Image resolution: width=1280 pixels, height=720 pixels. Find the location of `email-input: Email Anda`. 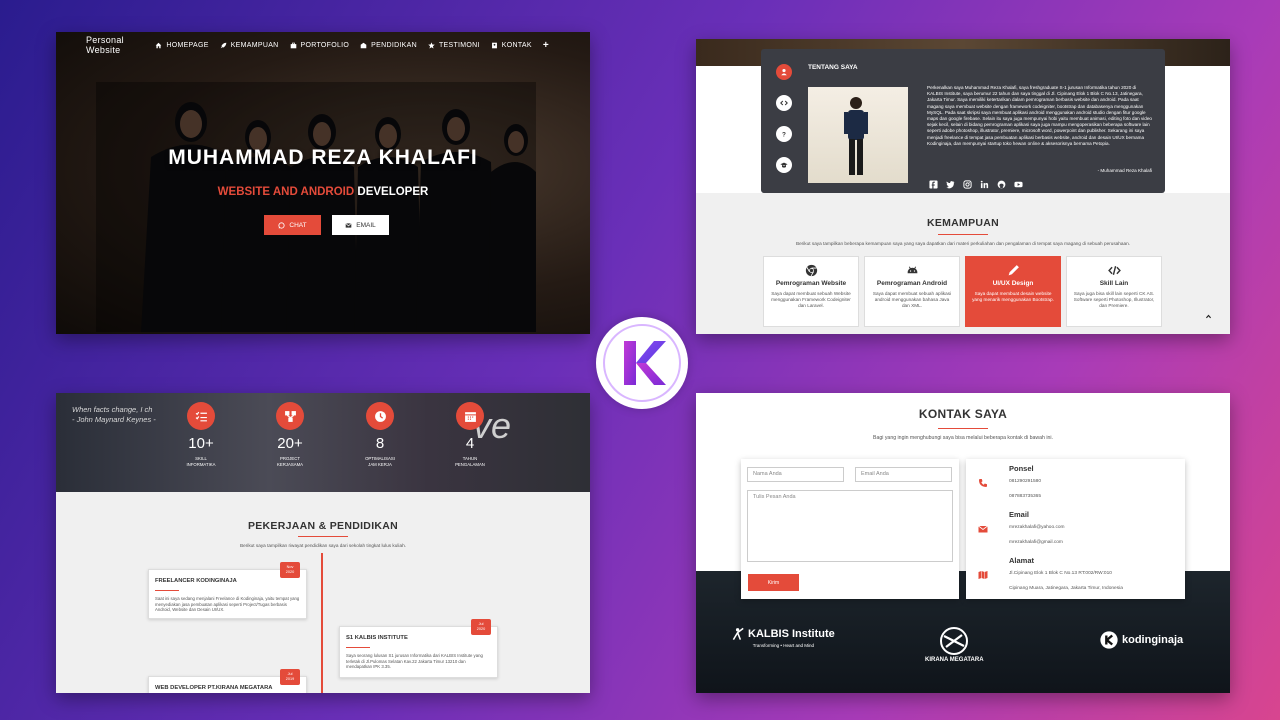

email-input: Email Anda is located at coordinates (903, 474).